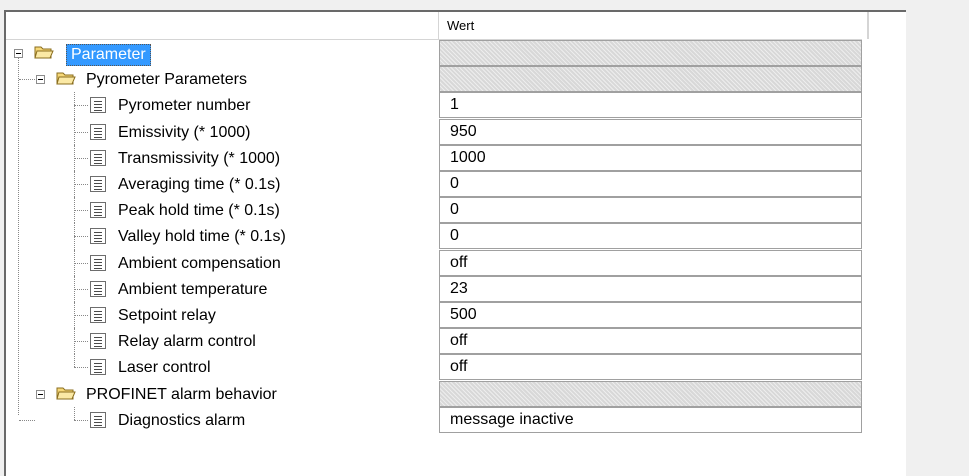 The image size is (969, 476). What do you see at coordinates (650, 419) in the screenshot?
I see `parameter-value-cell: message inactive` at bounding box center [650, 419].